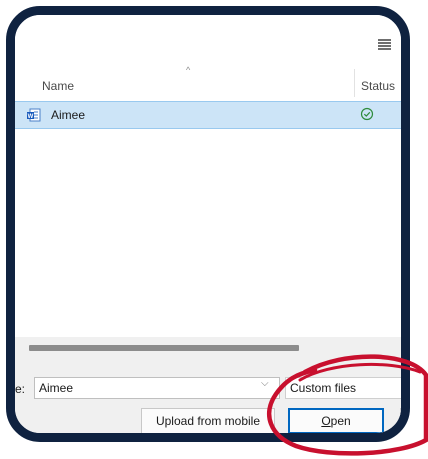 This screenshot has width=428, height=459. What do you see at coordinates (343, 388) in the screenshot?
I see `file-type-select: Custom files` at bounding box center [343, 388].